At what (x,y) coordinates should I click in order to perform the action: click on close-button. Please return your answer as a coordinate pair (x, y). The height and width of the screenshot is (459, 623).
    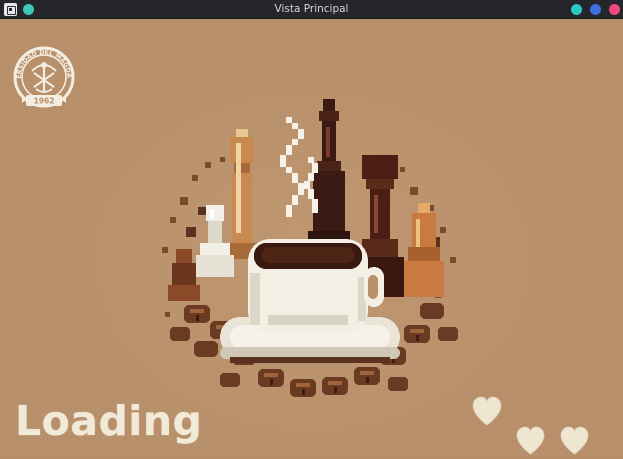
    Looking at the image, I should click on (614, 9).